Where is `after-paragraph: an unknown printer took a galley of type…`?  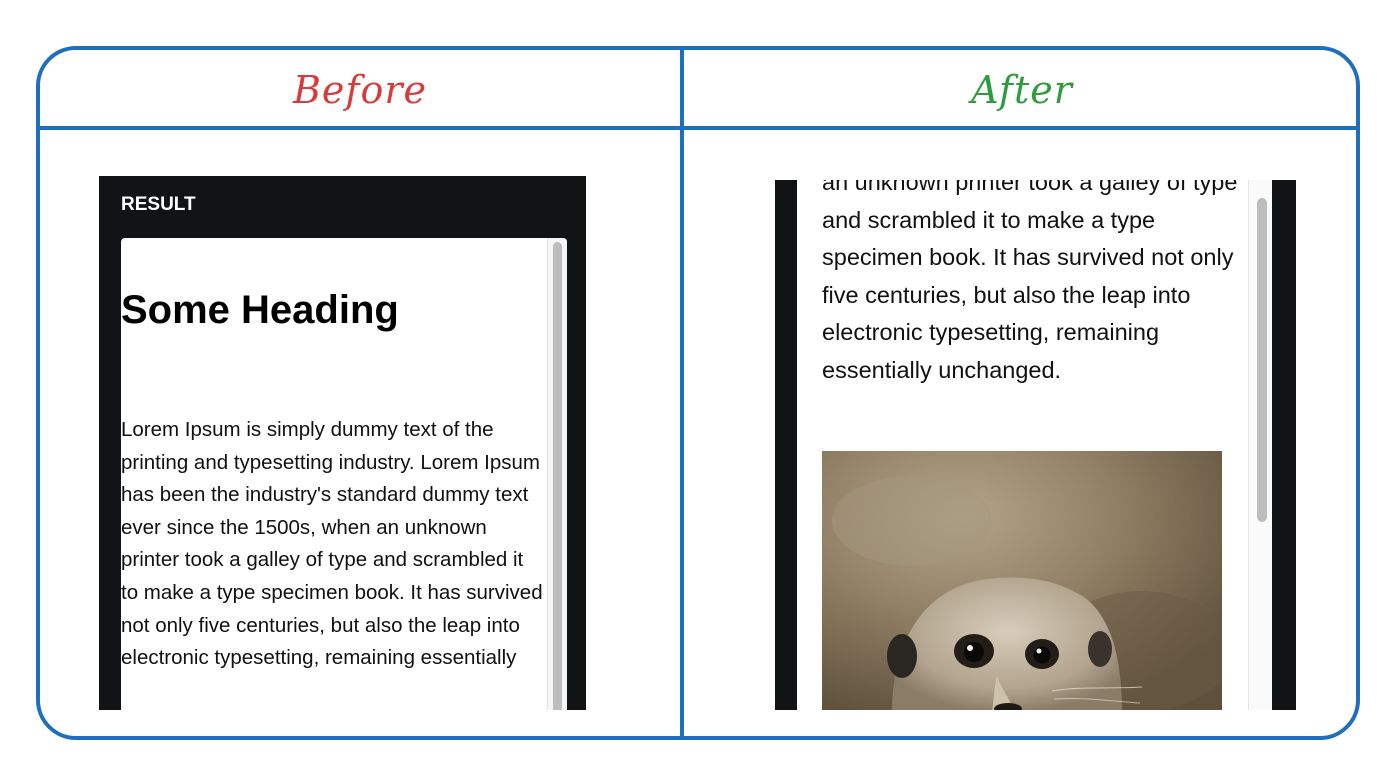 after-paragraph: an unknown printer took a galley of type… is located at coordinates (1030, 281).